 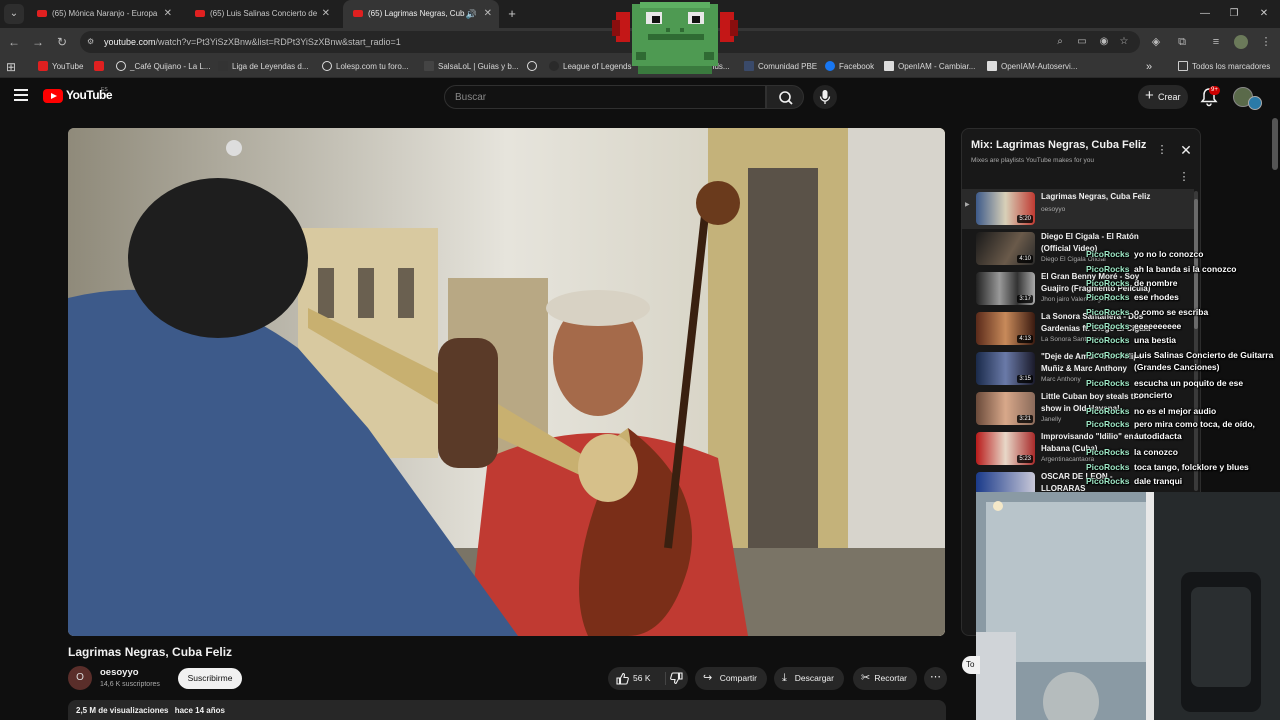 What do you see at coordinates (1216, 42) in the screenshot?
I see `reading-list-icon: ≡` at bounding box center [1216, 42].